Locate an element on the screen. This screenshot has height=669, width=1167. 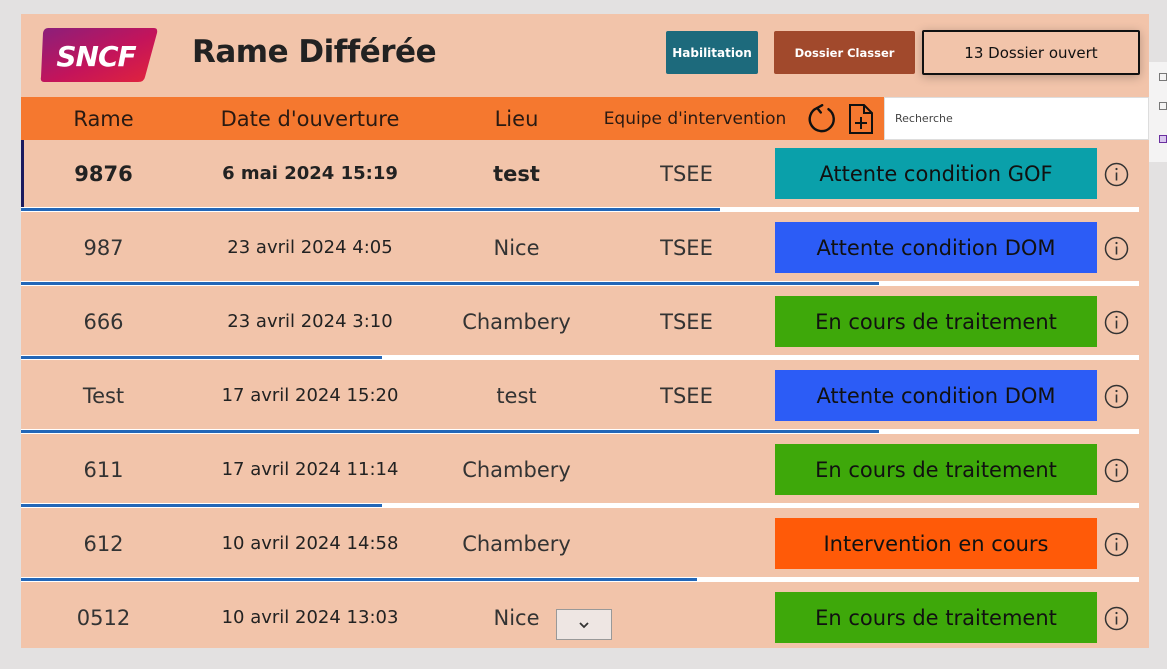
chevron-down-icon is located at coordinates (584, 624).